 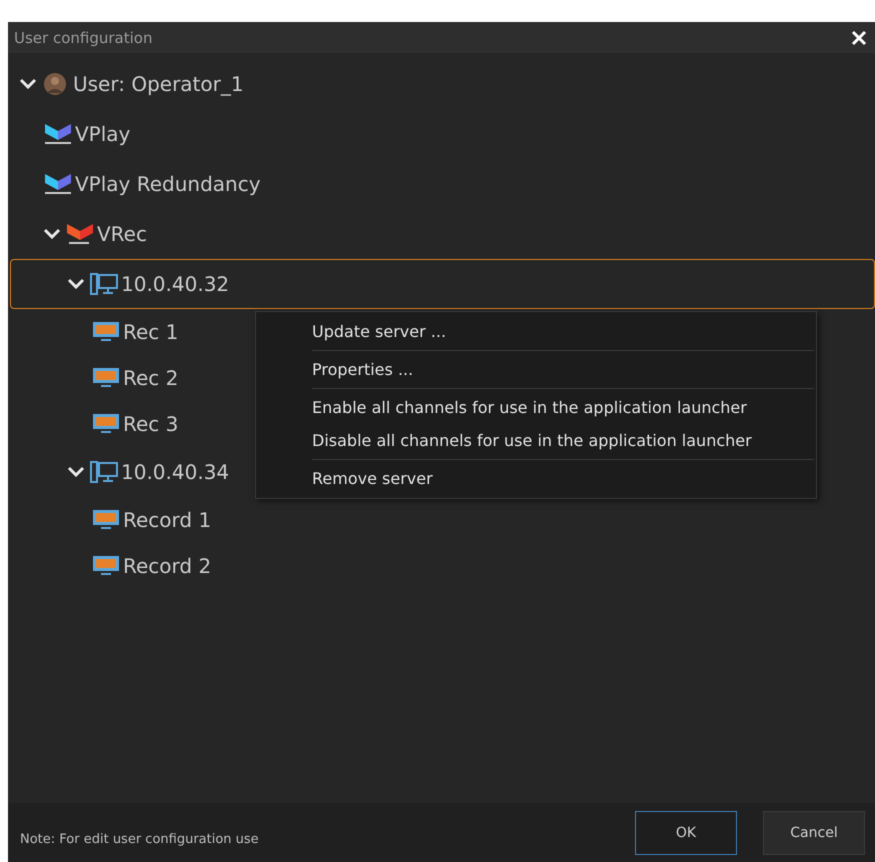 I want to click on tree-item-label: Rec 3, so click(x=150, y=424).